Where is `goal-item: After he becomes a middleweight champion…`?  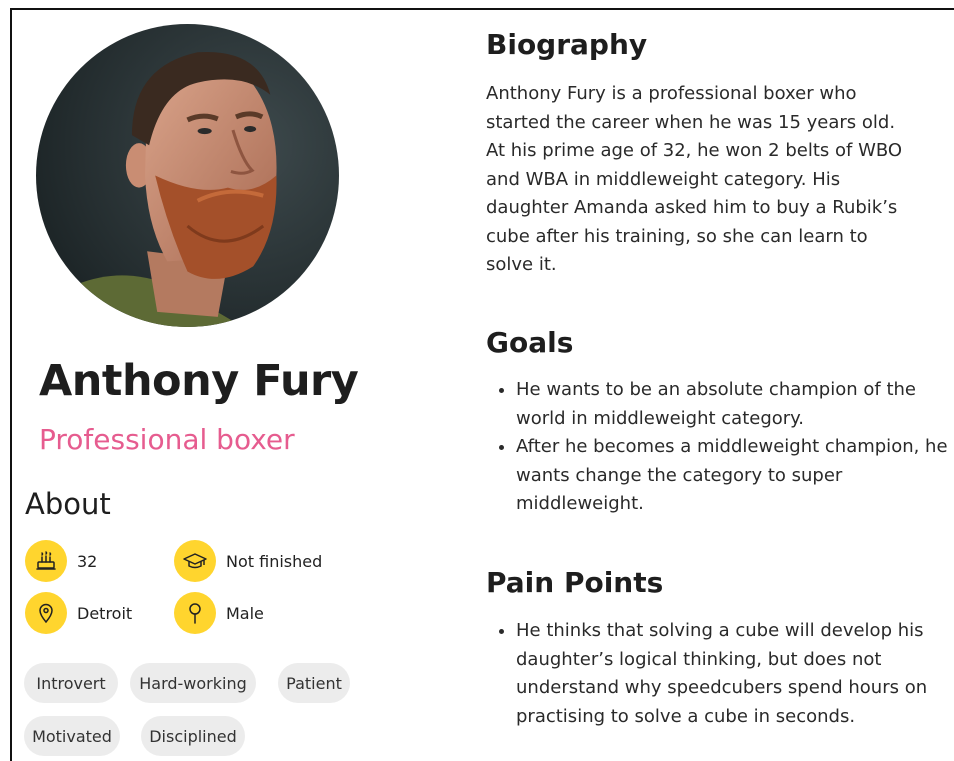 goal-item: After he becomes a middleweight champion… is located at coordinates (735, 476).